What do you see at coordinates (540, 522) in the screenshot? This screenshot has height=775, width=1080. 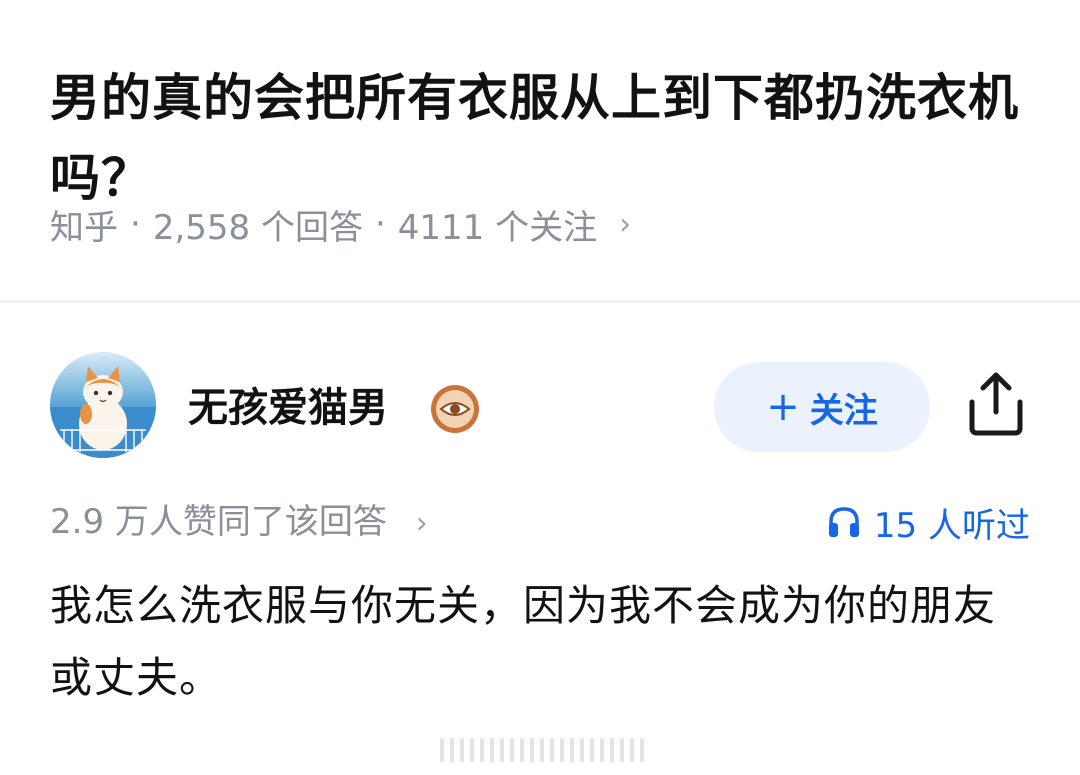 I see `stats-row: 2.9 万人赞同了该回答 › 15 人听过` at bounding box center [540, 522].